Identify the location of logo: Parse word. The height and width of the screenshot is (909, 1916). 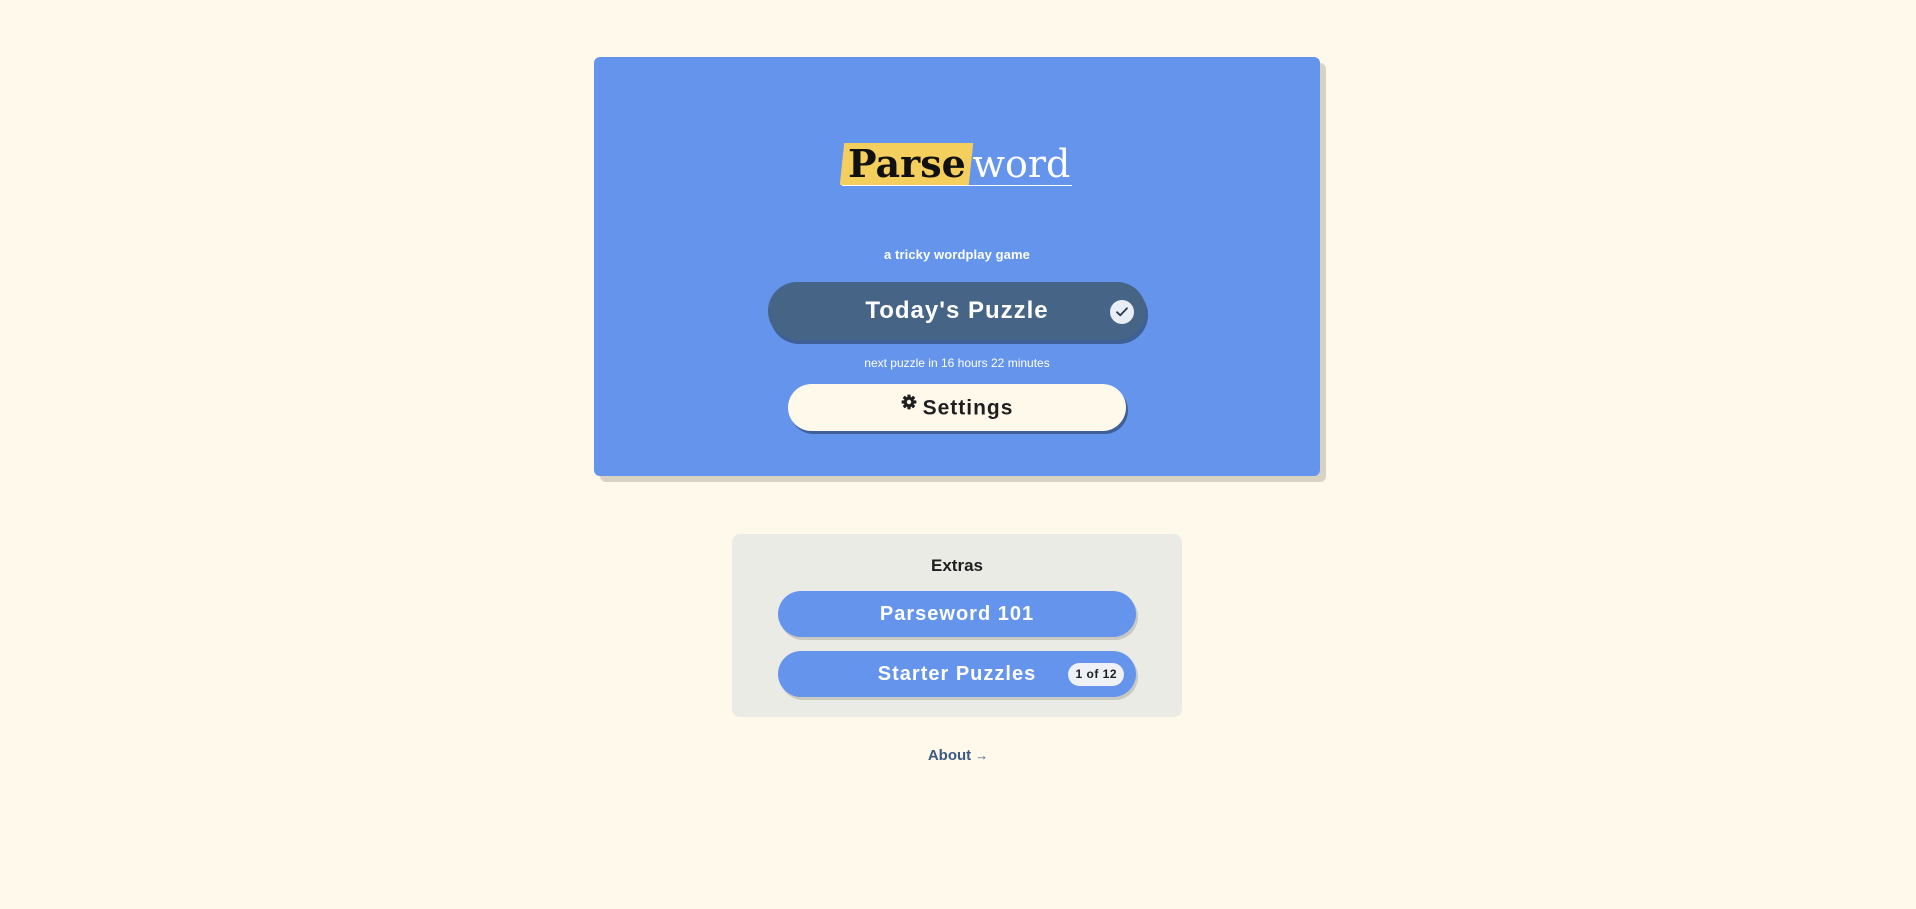
(957, 164).